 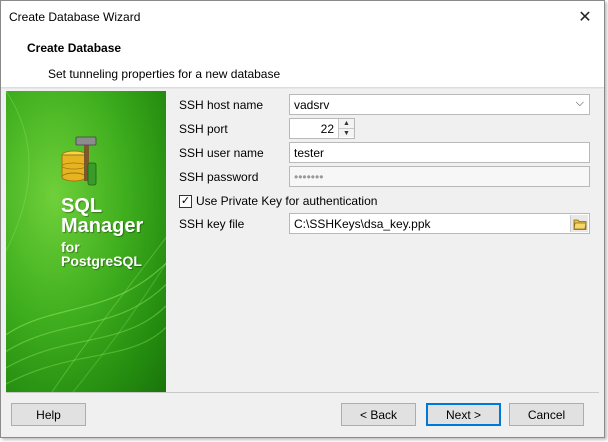 I want to click on ssh-password-value: •••••••, so click(x=309, y=177).